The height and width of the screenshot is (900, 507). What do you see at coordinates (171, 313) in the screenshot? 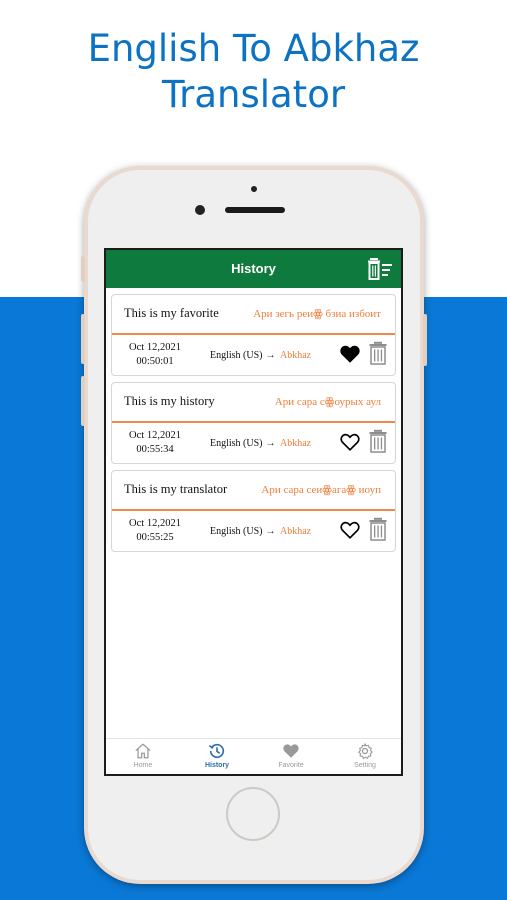
I see `source-text: This is my favorite` at bounding box center [171, 313].